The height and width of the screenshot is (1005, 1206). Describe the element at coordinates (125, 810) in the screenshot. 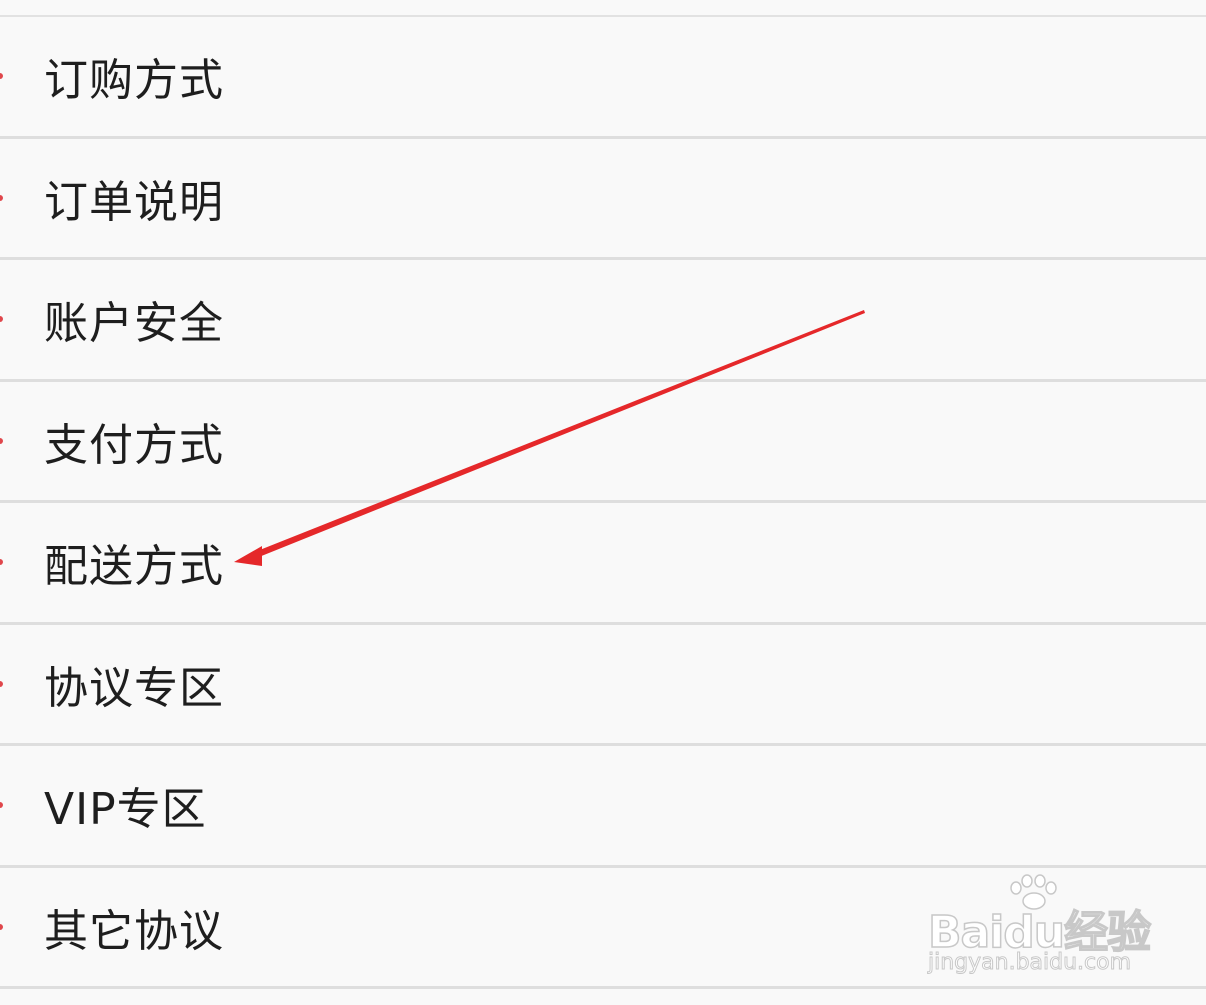

I see `menu-item-label: VIP专区` at that location.